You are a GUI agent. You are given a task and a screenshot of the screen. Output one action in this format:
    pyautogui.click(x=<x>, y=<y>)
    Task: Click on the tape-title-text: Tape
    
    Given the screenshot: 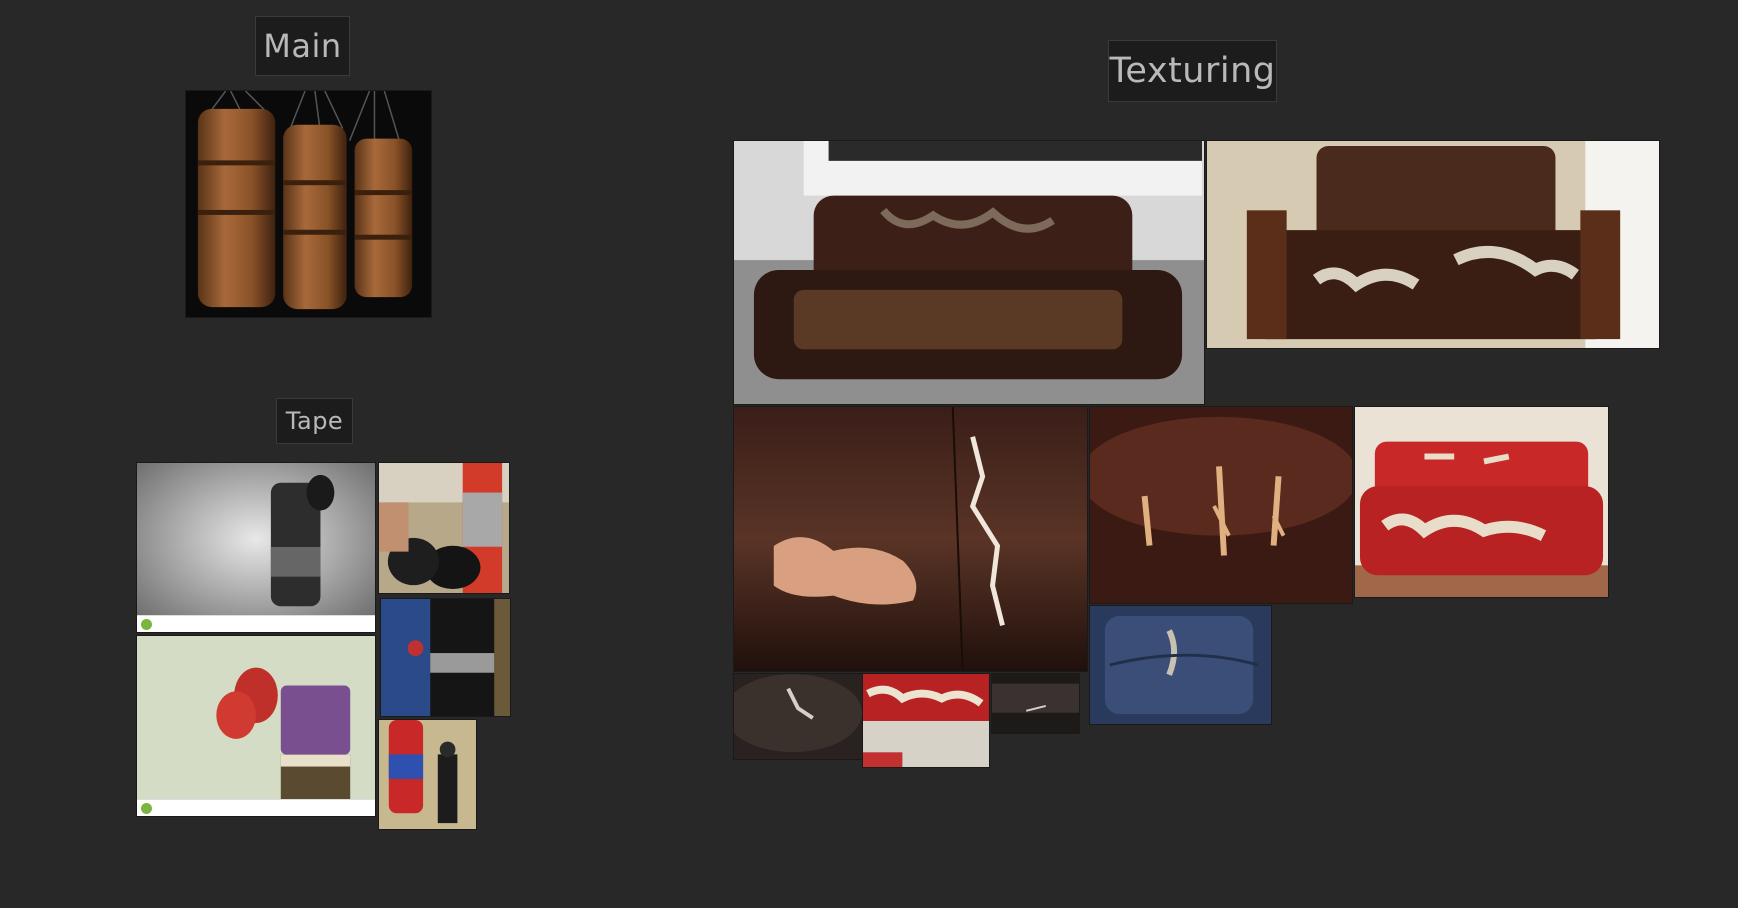 What is the action you would take?
    pyautogui.click(x=314, y=421)
    